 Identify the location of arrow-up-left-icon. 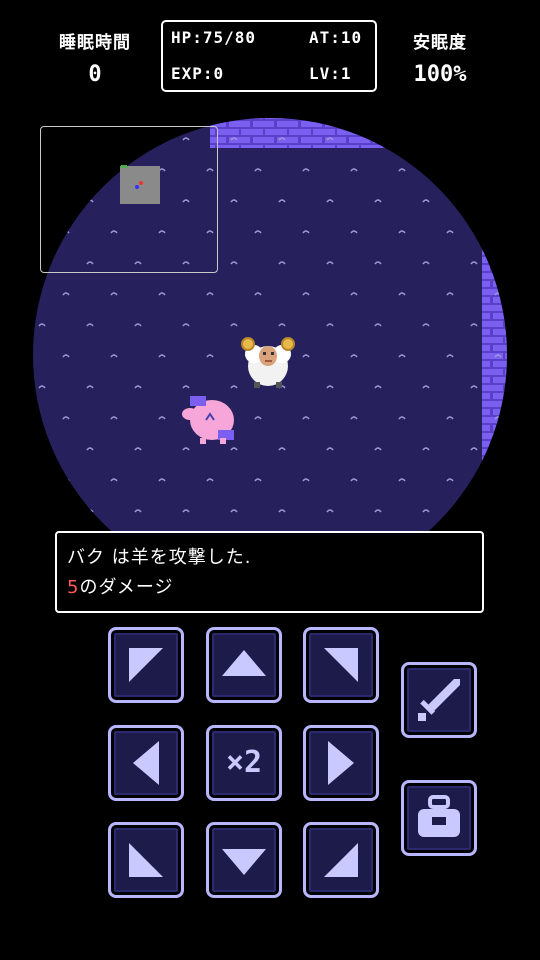
(146, 665).